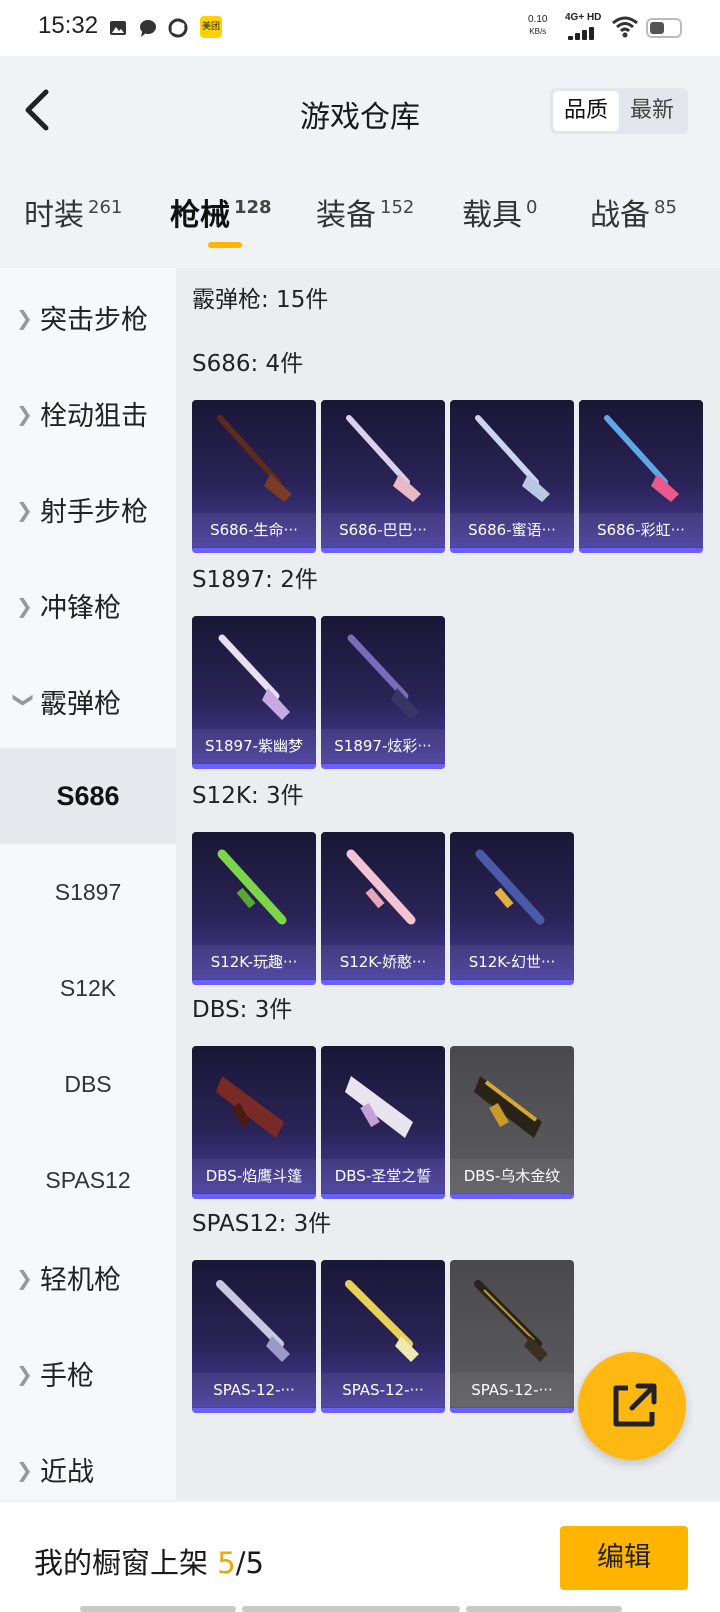 Image resolution: width=720 pixels, height=1612 pixels. I want to click on edit-button: 编辑, so click(624, 1558).